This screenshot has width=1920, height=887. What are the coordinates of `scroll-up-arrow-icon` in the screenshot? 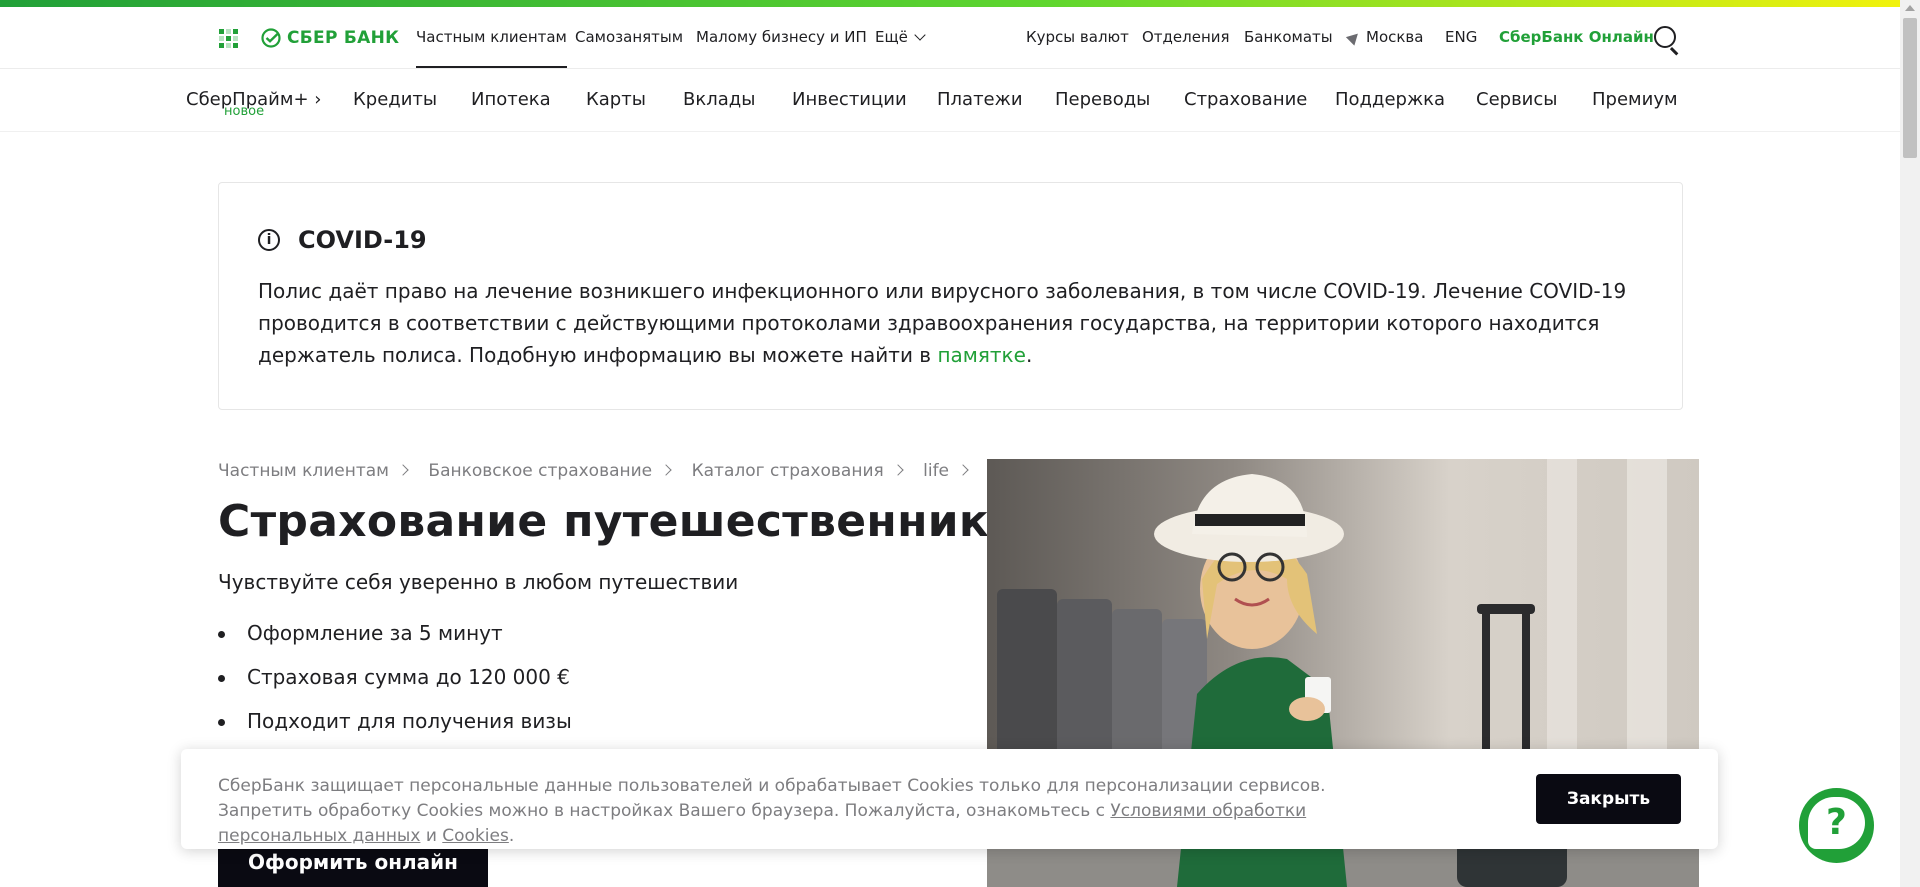 It's located at (1910, 8).